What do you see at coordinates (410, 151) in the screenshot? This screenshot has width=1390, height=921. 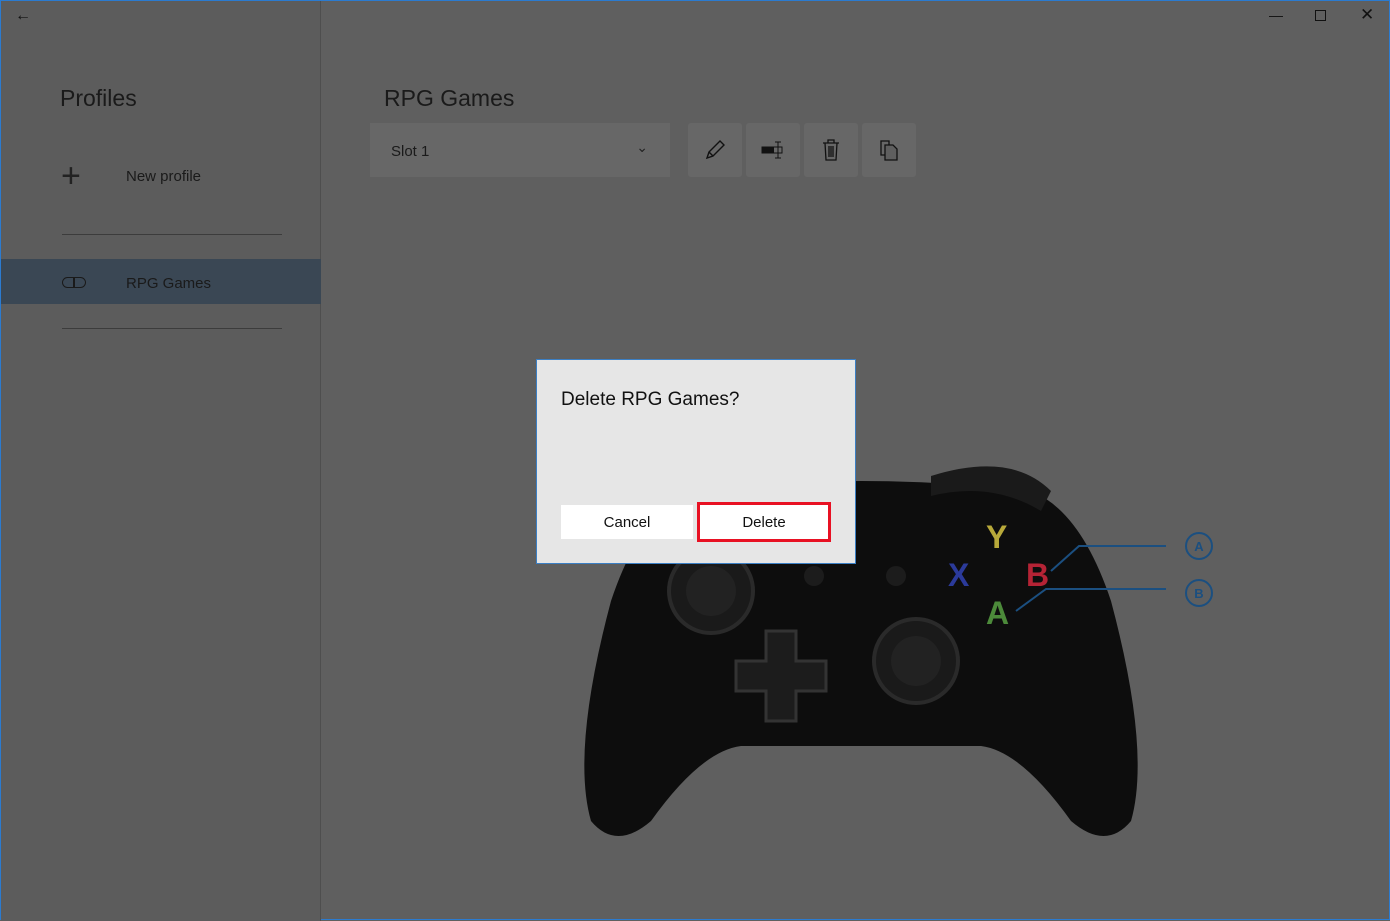 I see `slot-value: Slot 1` at bounding box center [410, 151].